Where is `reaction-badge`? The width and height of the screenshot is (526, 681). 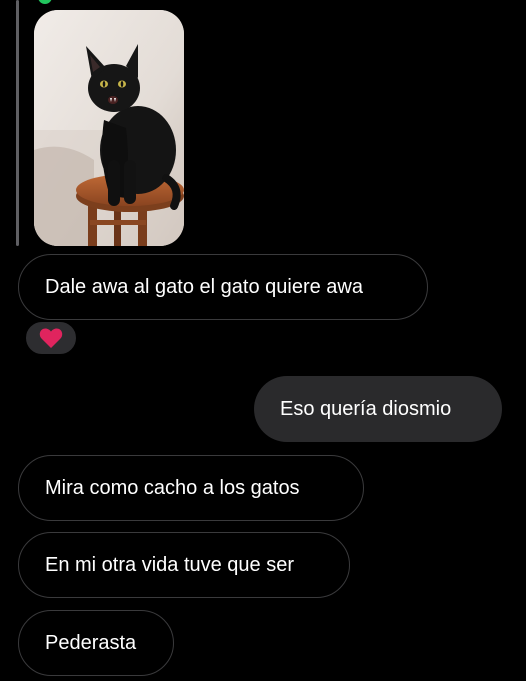 reaction-badge is located at coordinates (51, 338).